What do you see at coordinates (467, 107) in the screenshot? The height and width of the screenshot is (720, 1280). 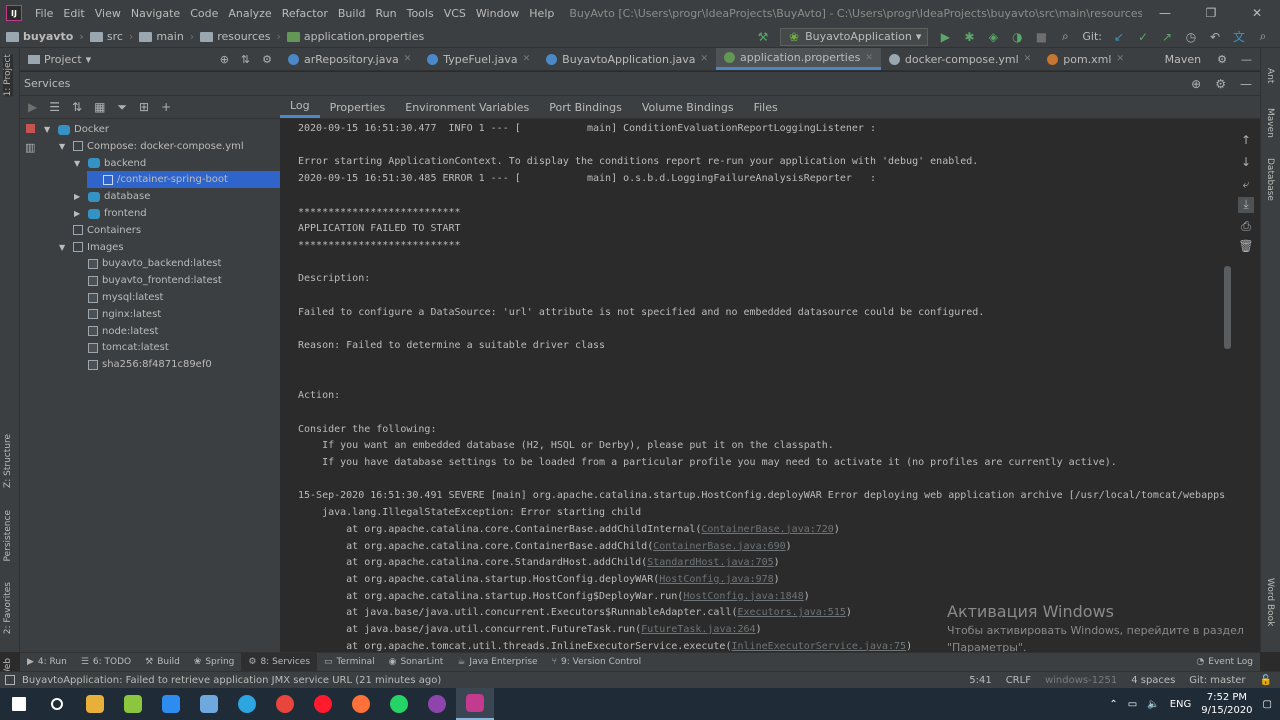 I see `console-tab-environment-variables: Environment Variables` at bounding box center [467, 107].